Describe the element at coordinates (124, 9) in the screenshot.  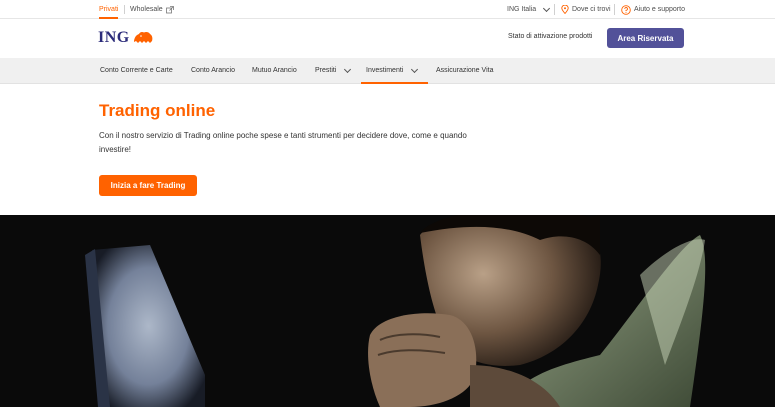
I see `topbar-separator` at that location.